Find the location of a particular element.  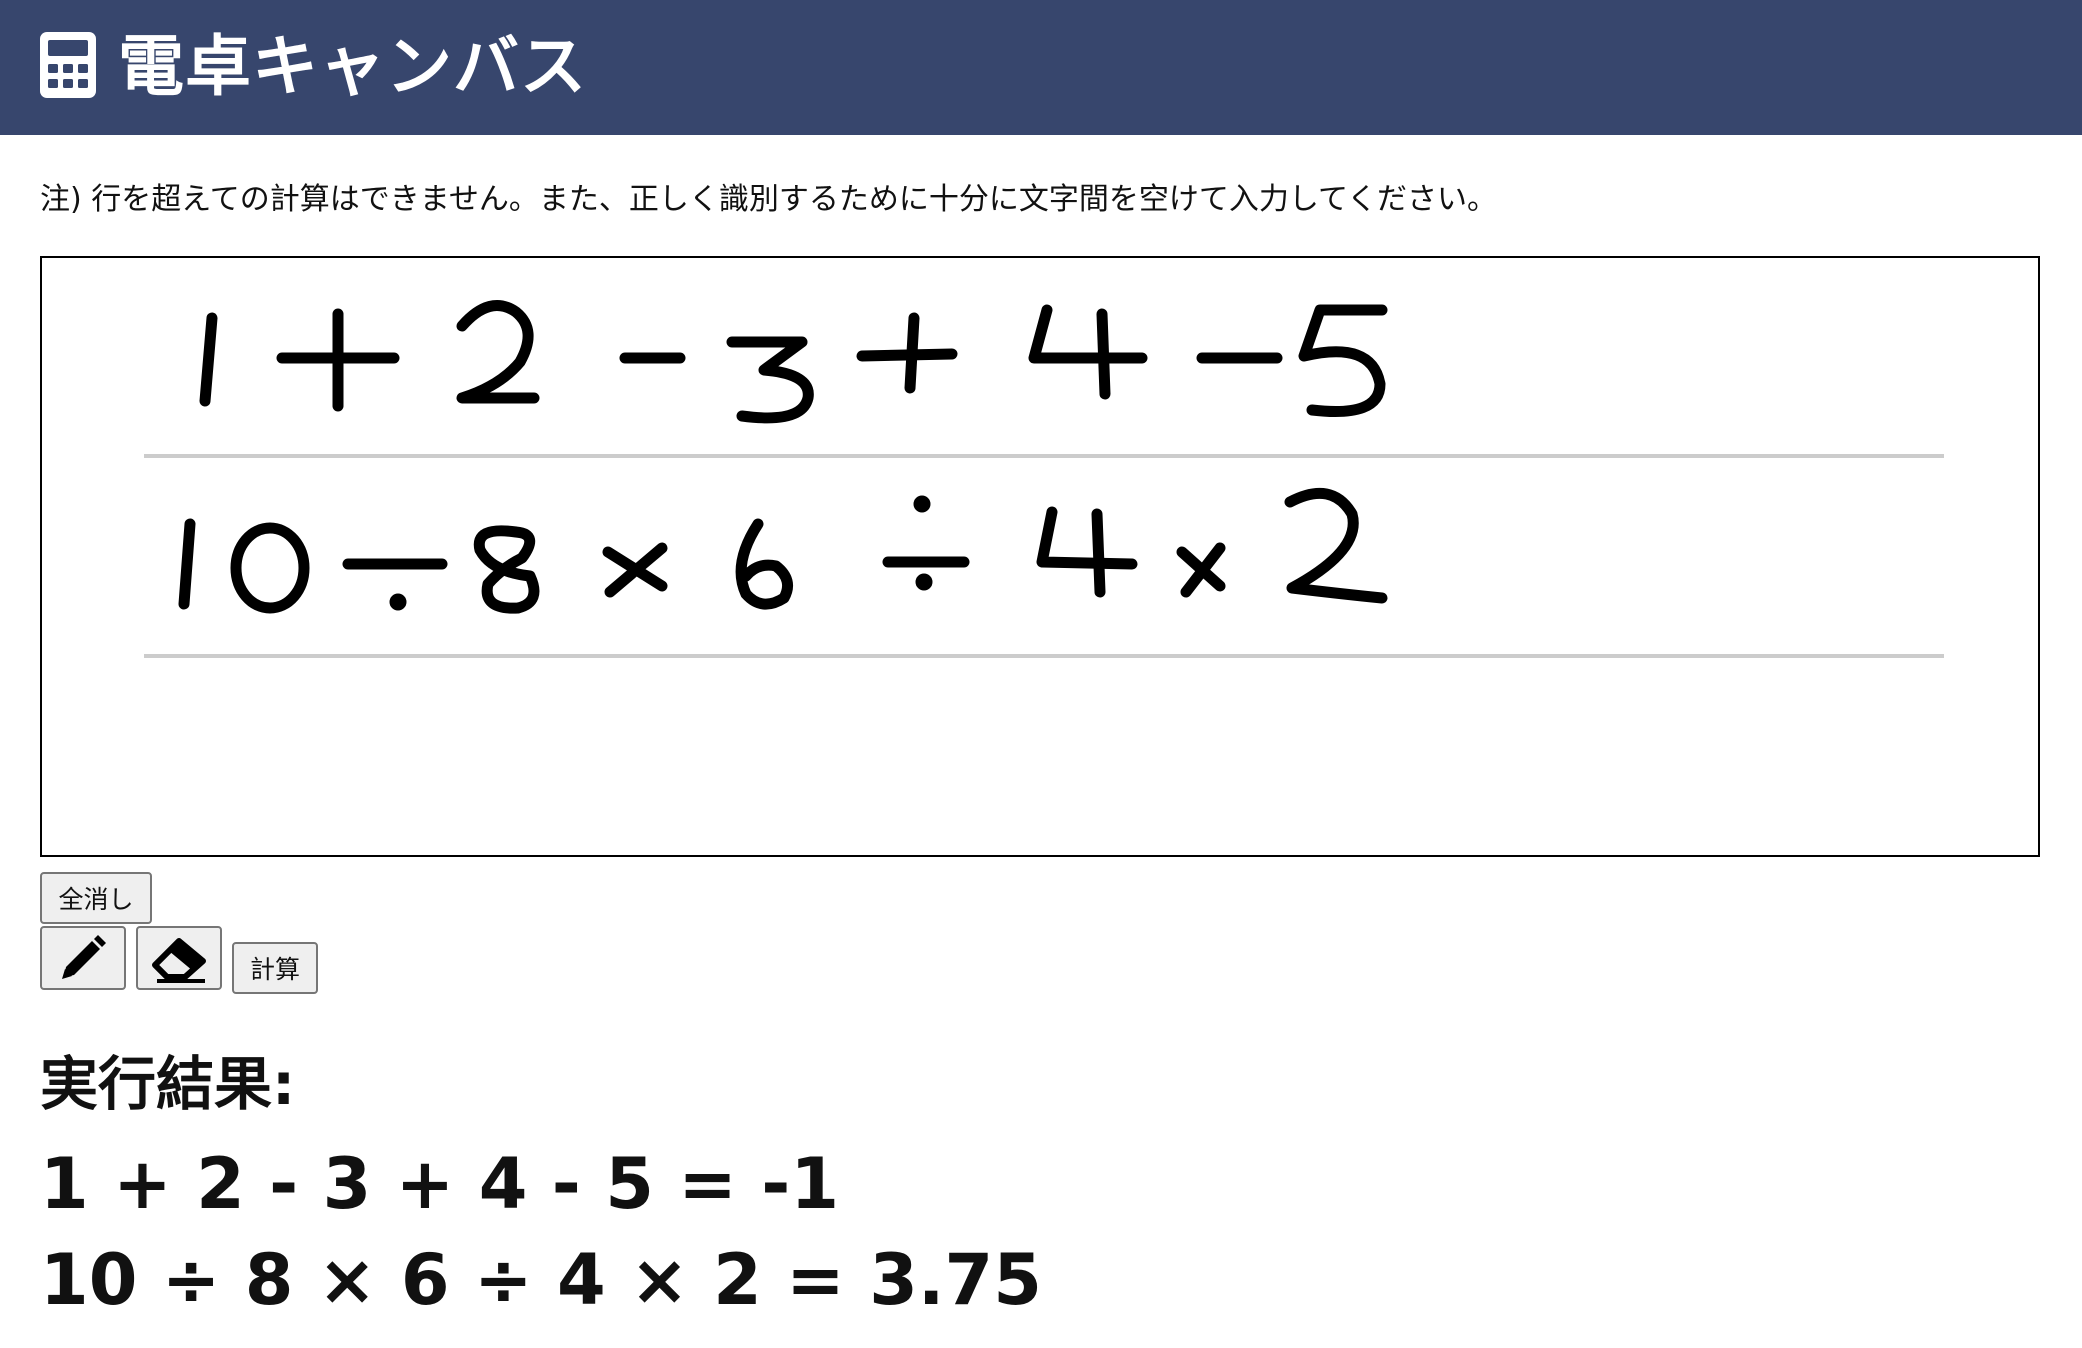

eraser-tool-button is located at coordinates (179, 958).